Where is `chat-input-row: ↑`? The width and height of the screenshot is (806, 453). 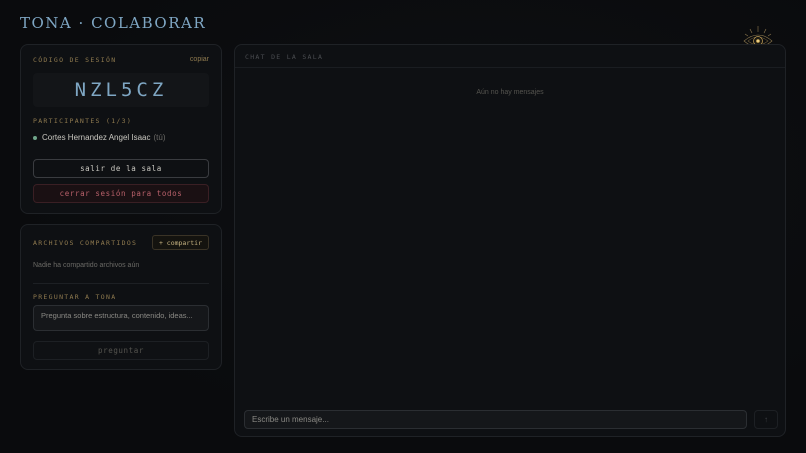 chat-input-row: ↑ is located at coordinates (511, 419).